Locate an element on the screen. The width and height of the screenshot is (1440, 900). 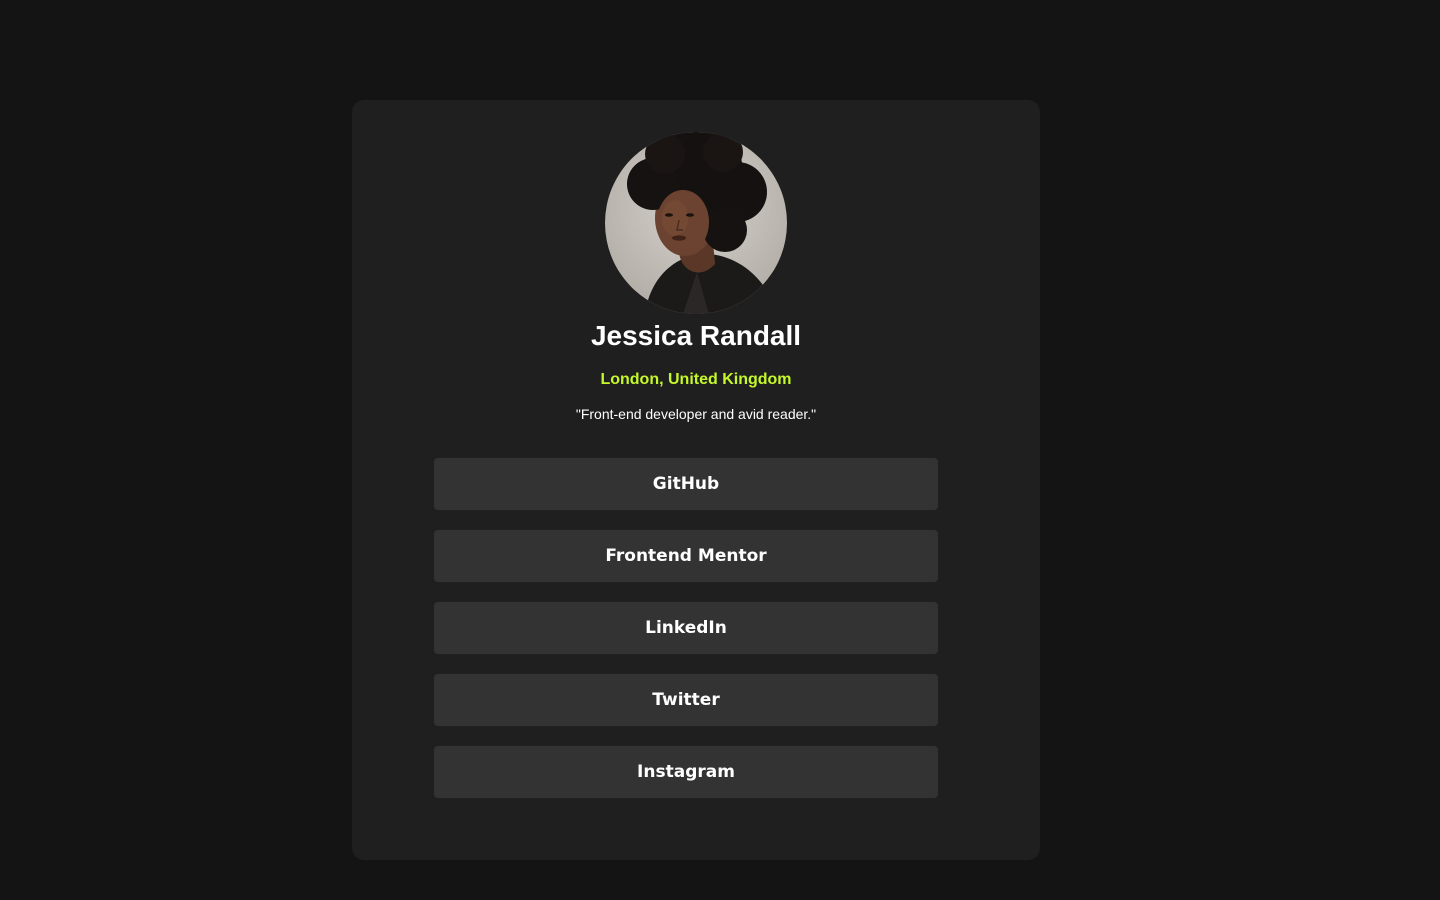
instagram-link: Instagram is located at coordinates (686, 772).